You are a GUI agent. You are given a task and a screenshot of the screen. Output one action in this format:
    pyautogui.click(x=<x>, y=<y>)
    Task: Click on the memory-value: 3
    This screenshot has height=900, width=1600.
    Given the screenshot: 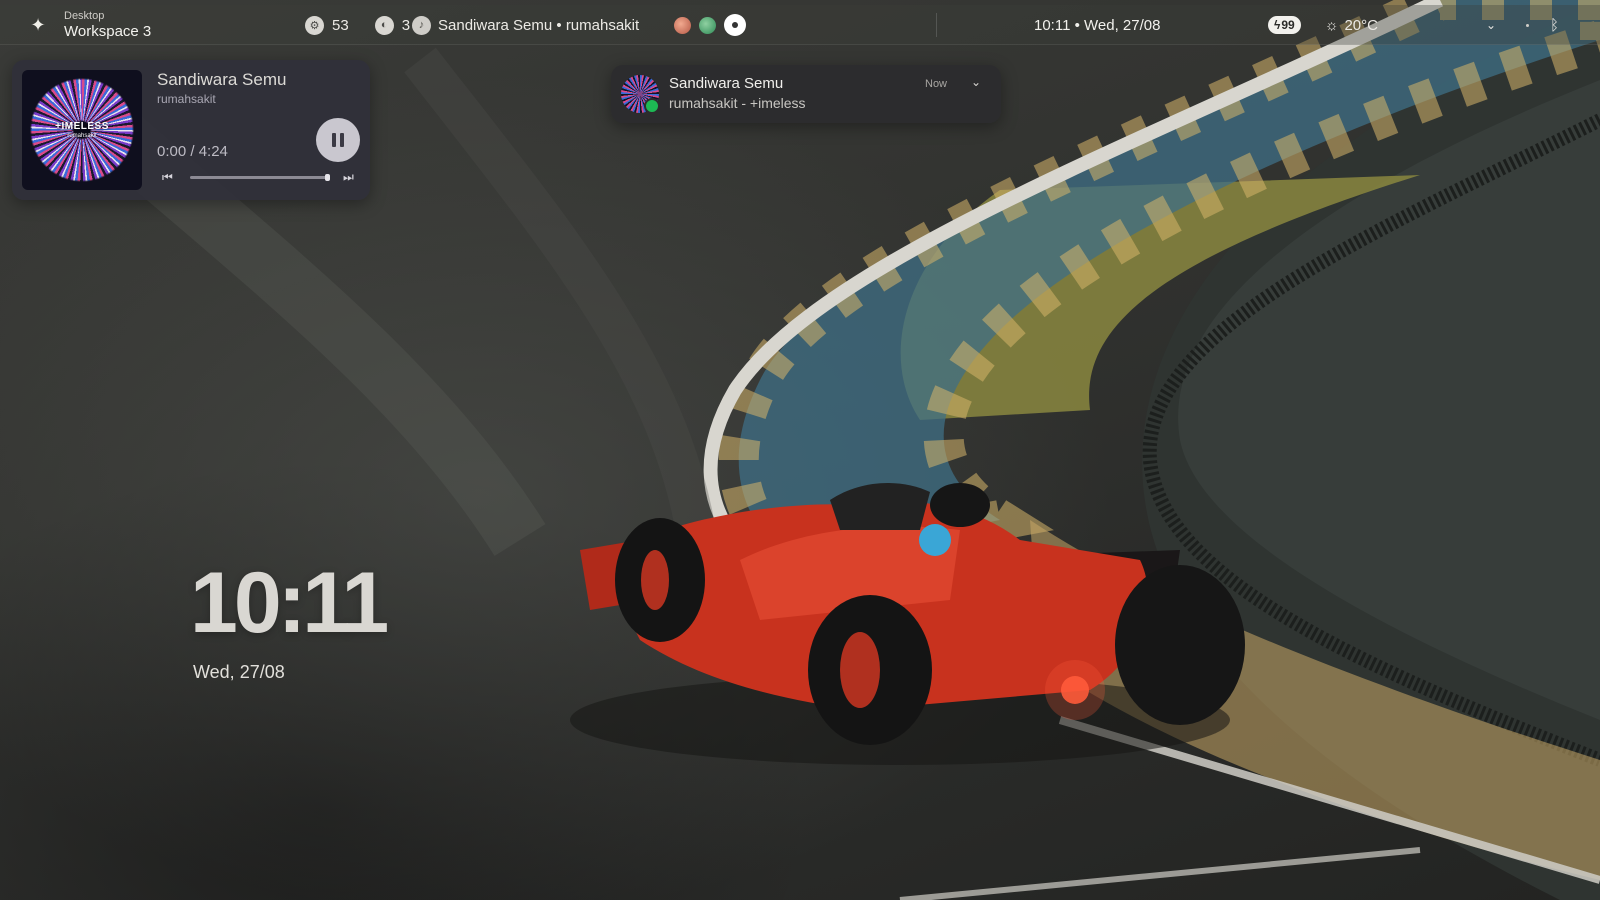 What is the action you would take?
    pyautogui.click(x=406, y=25)
    